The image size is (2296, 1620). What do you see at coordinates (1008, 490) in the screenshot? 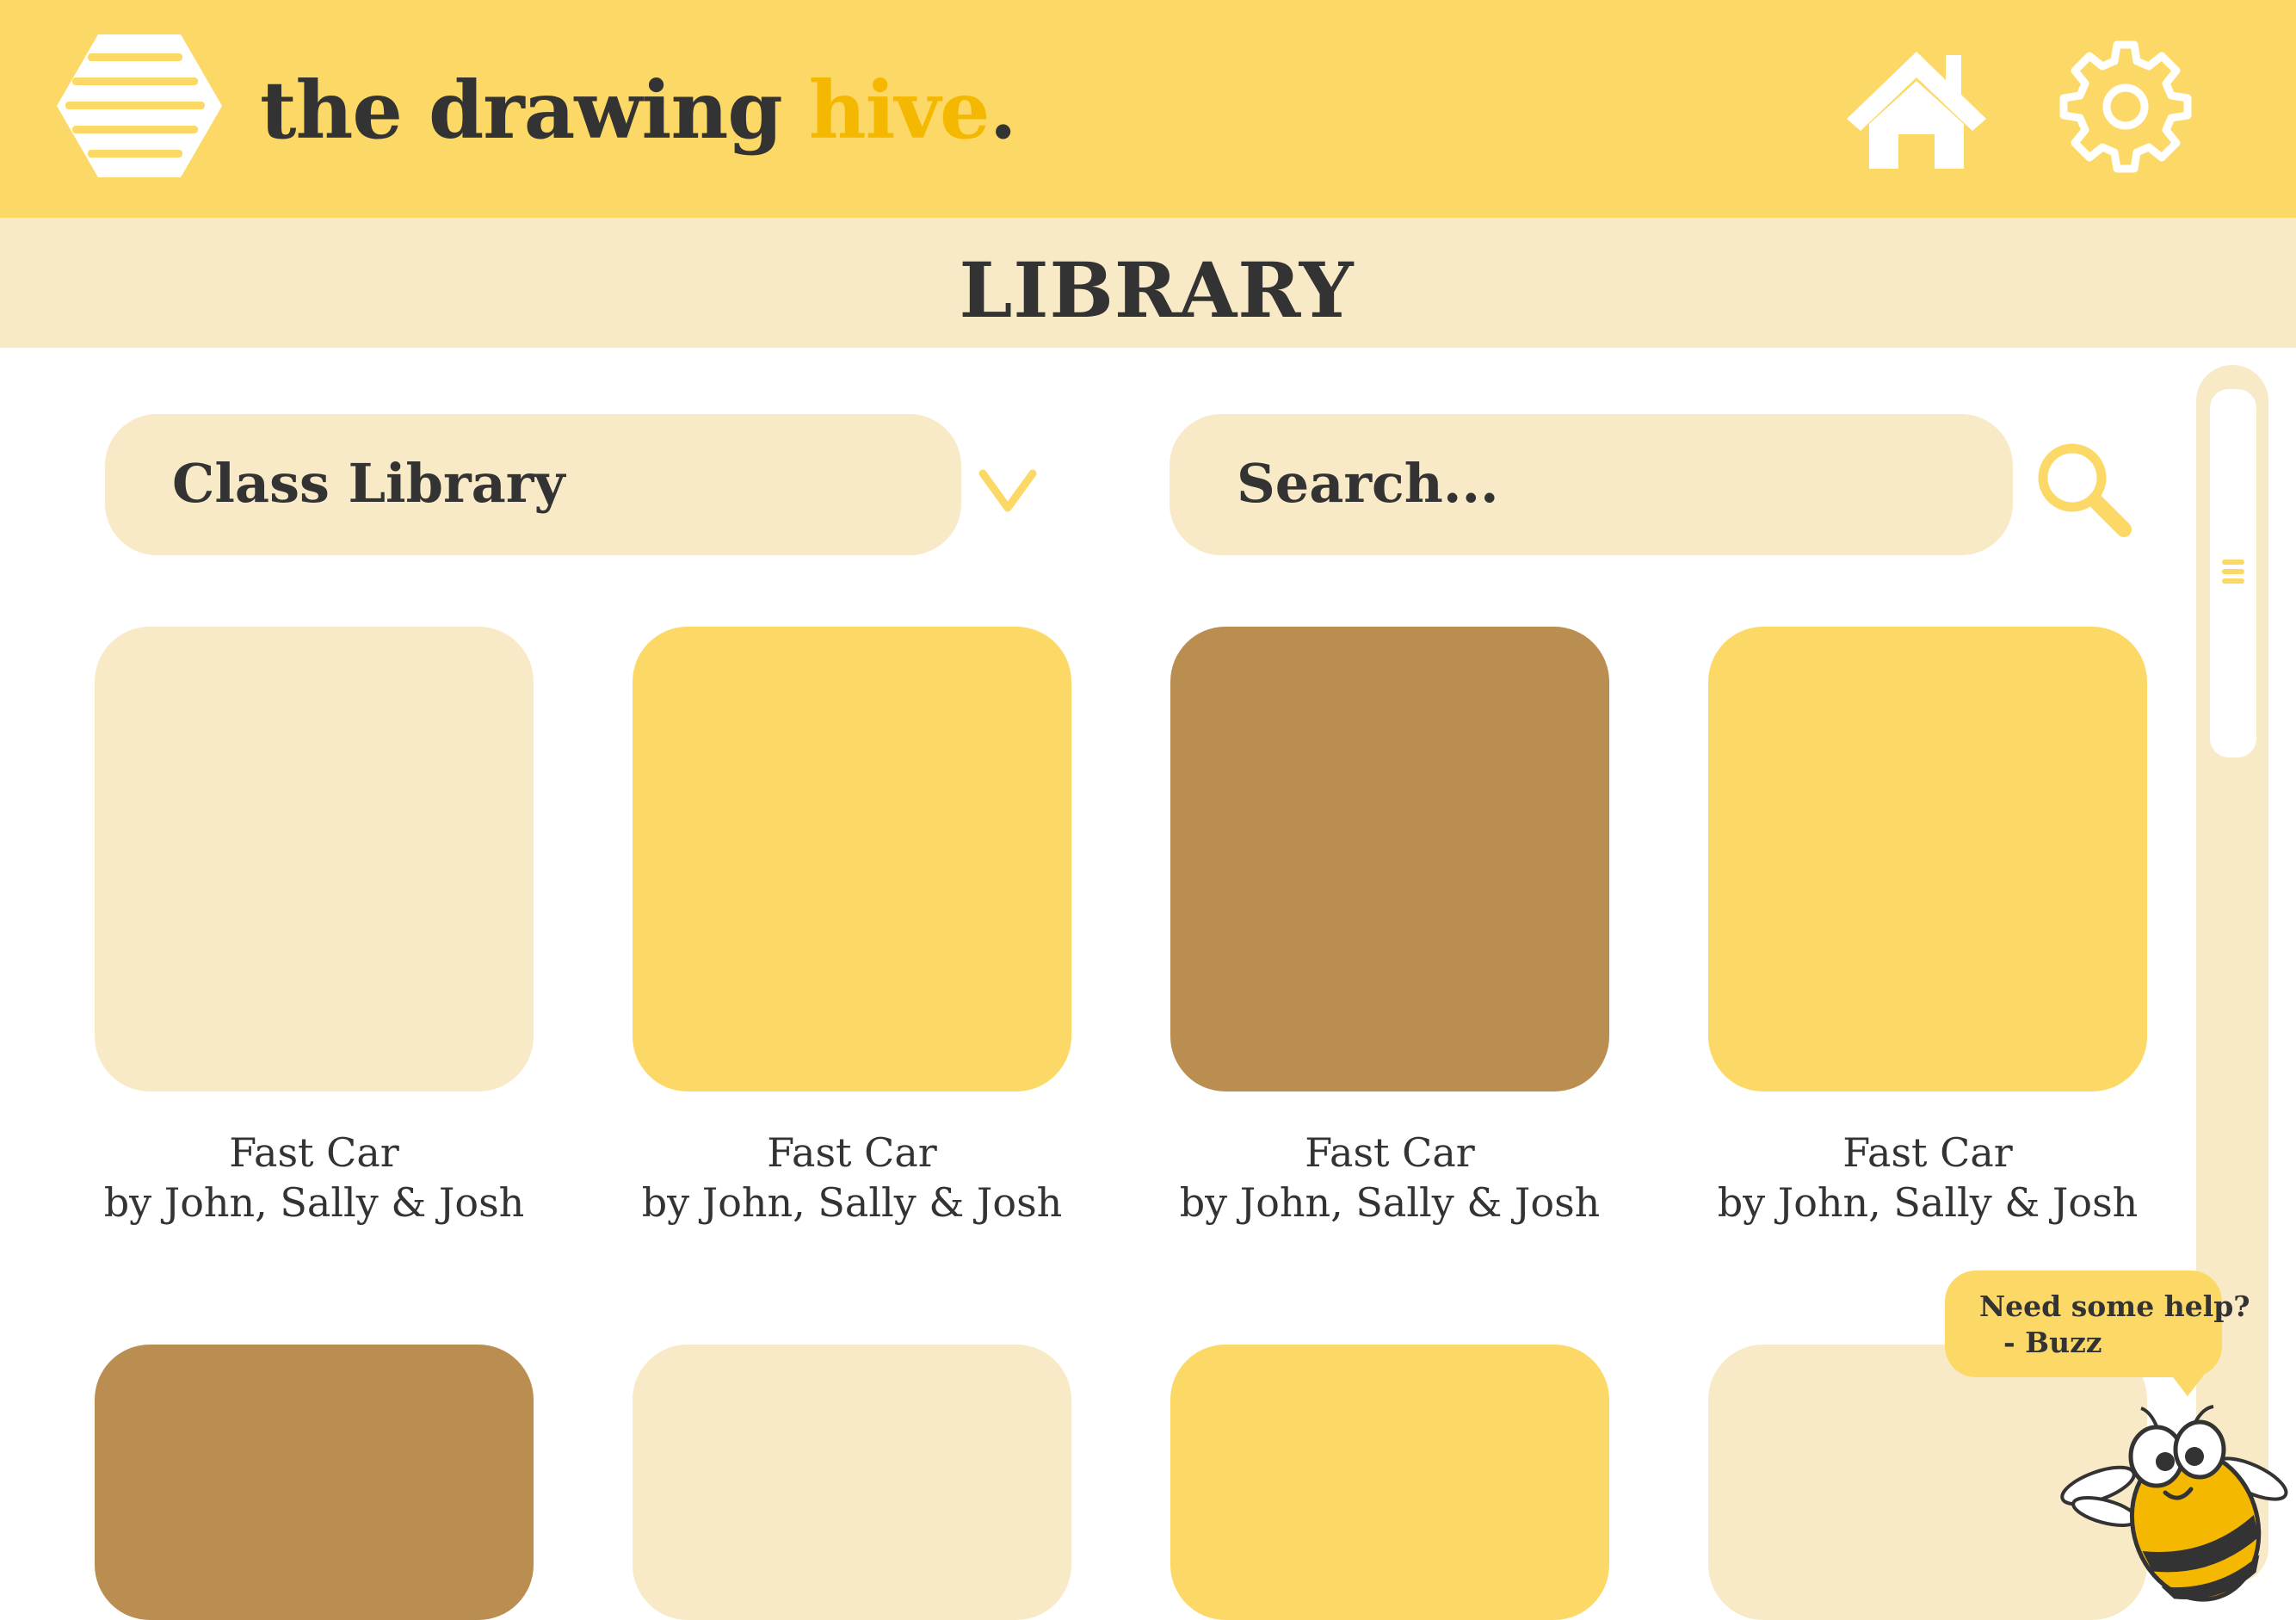
I see `chevron-down-icon` at bounding box center [1008, 490].